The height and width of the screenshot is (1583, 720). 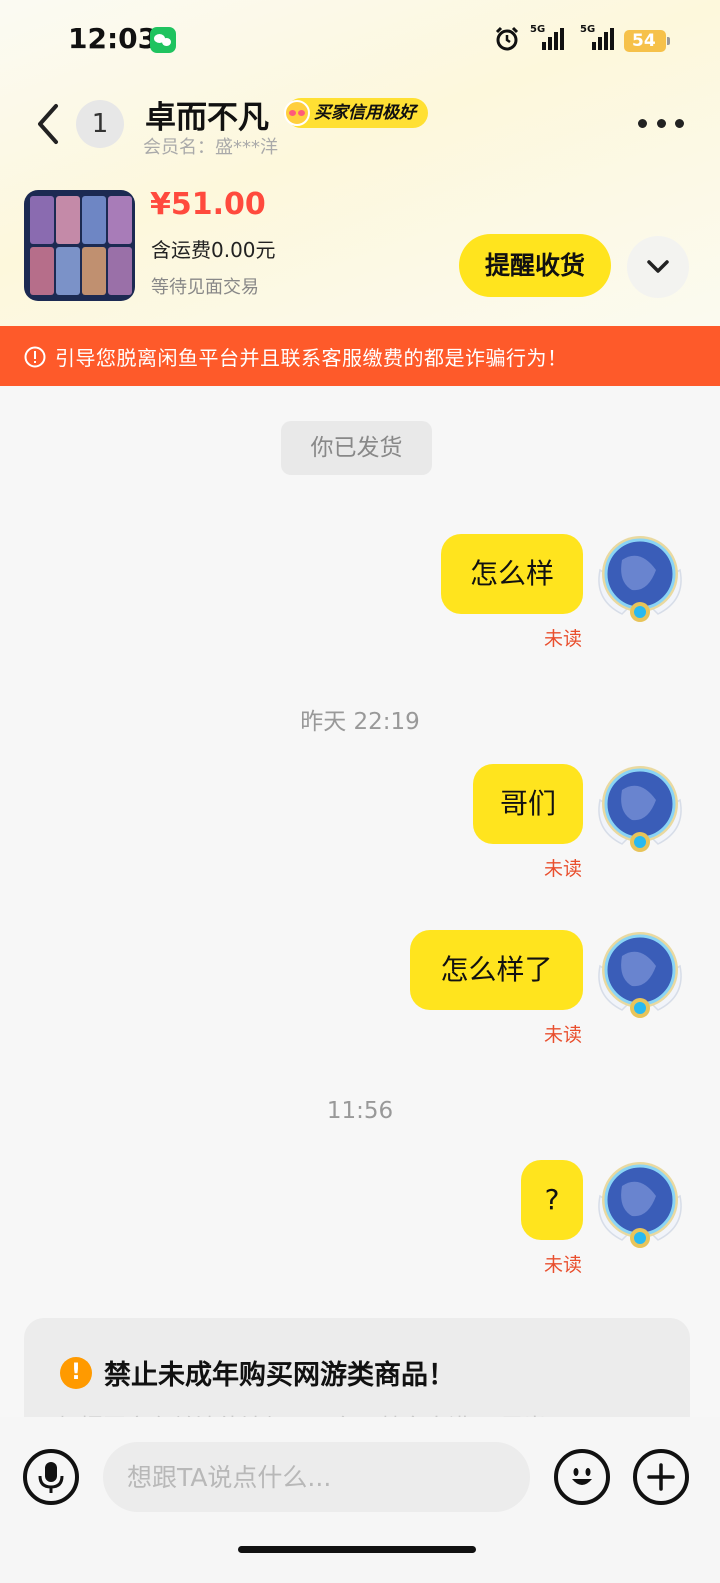 I want to click on signal-2-icon: 5G, so click(x=594, y=38).